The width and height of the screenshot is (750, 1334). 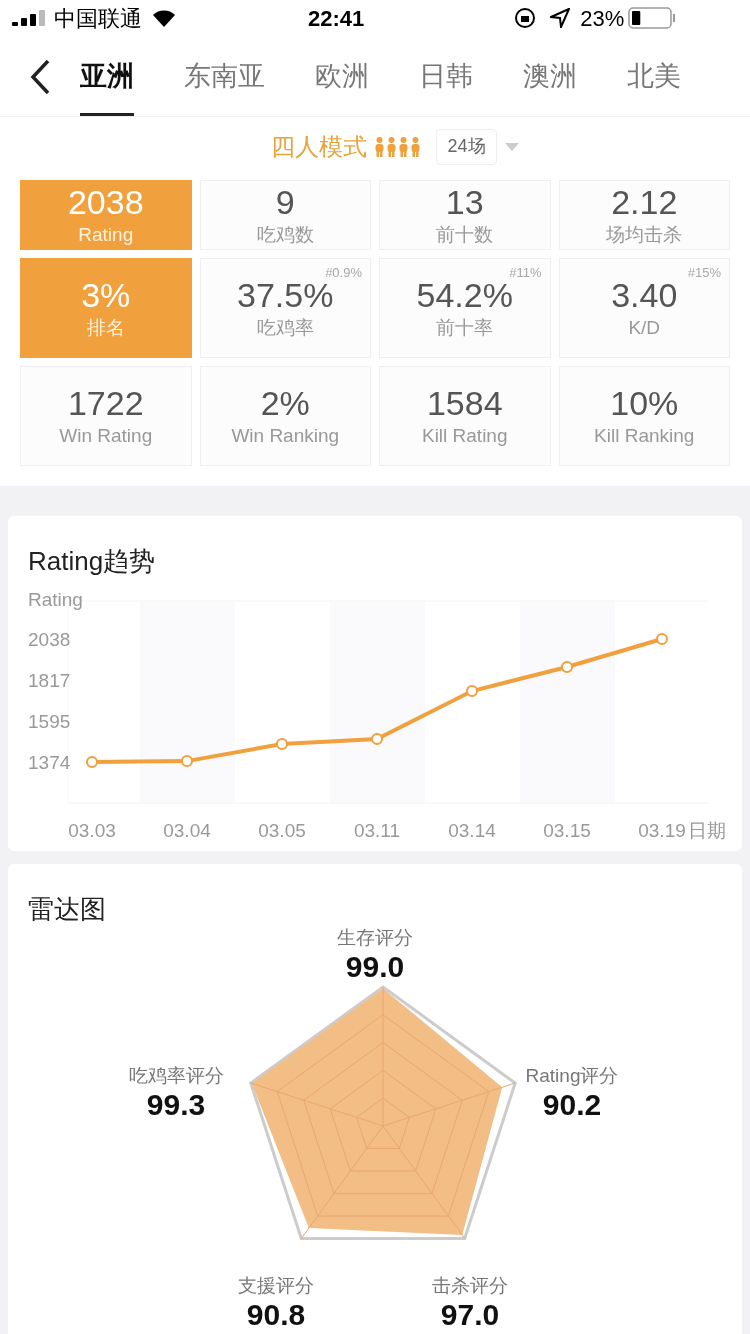 What do you see at coordinates (49, 639) in the screenshot?
I see `tick-label: 2038` at bounding box center [49, 639].